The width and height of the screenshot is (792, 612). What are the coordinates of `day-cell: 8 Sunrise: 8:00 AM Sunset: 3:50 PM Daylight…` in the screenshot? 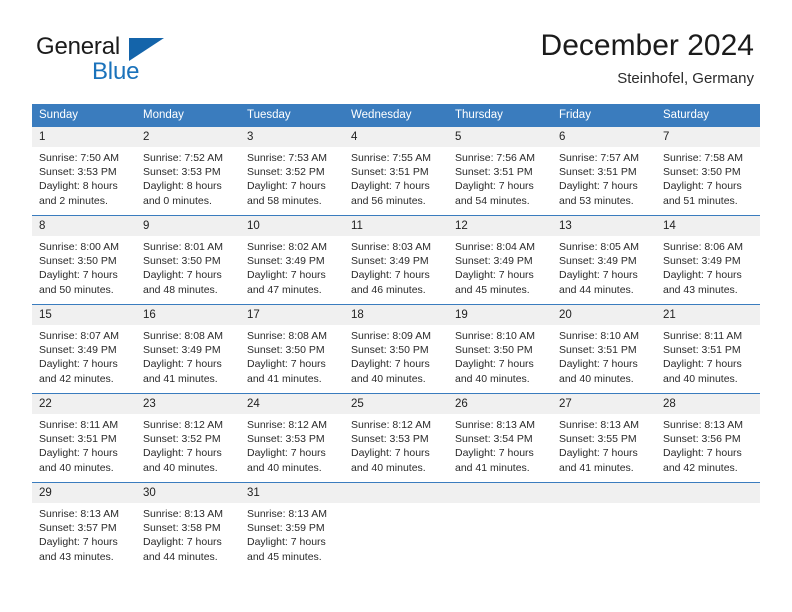 It's located at (84, 260).